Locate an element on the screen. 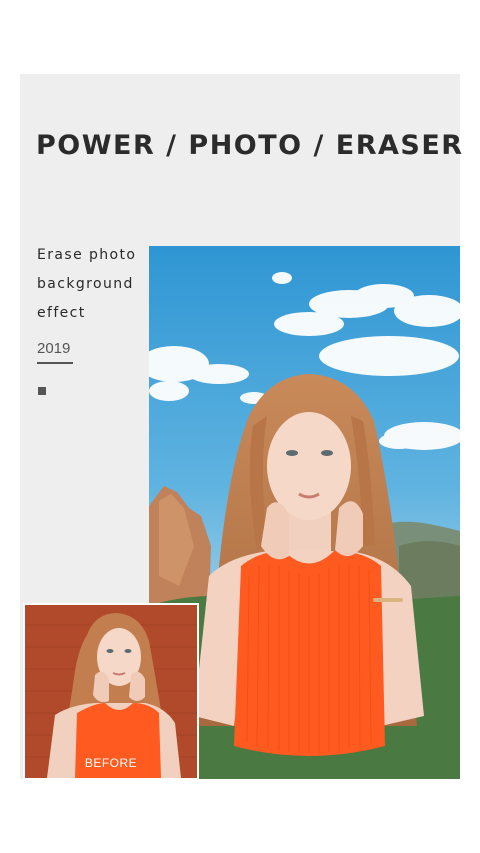 This screenshot has width=480, height=853. description-text: Erase photo background effect is located at coordinates (93, 284).